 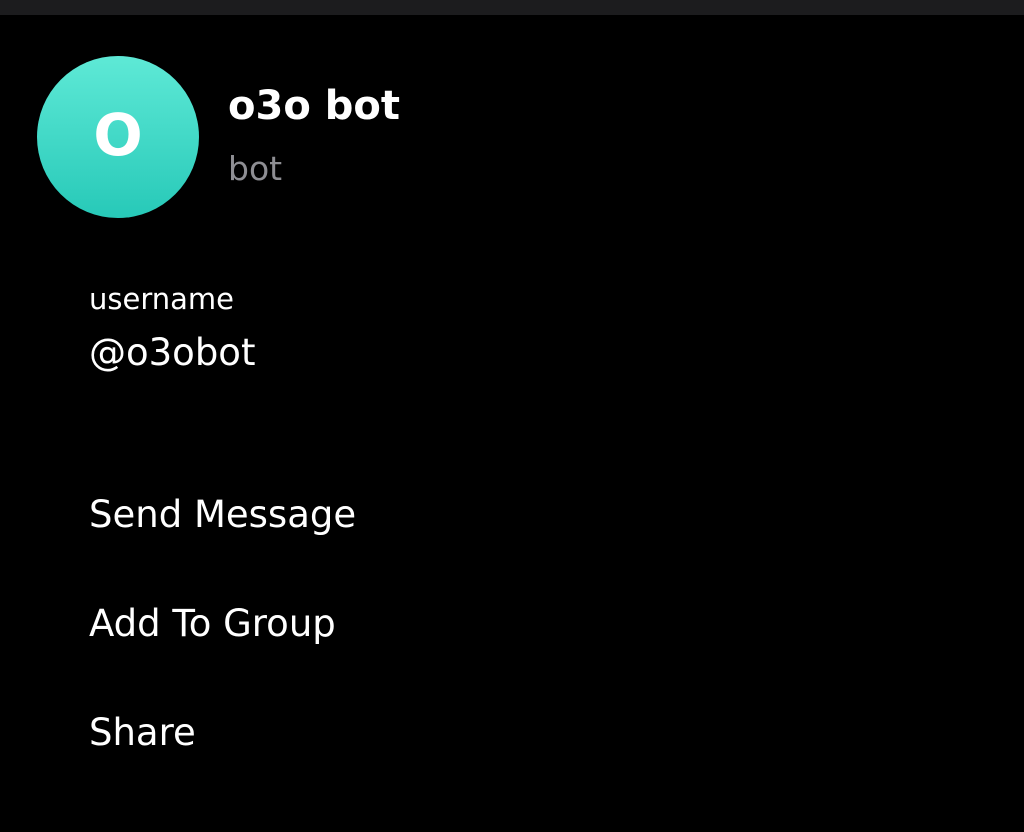 I want to click on add-to-group-button: Add To Group, so click(x=539, y=659).